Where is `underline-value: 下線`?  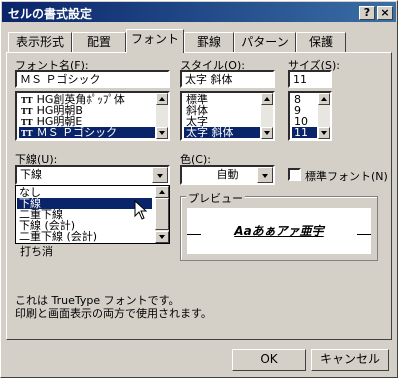
underline-value: 下線 is located at coordinates (31, 174).